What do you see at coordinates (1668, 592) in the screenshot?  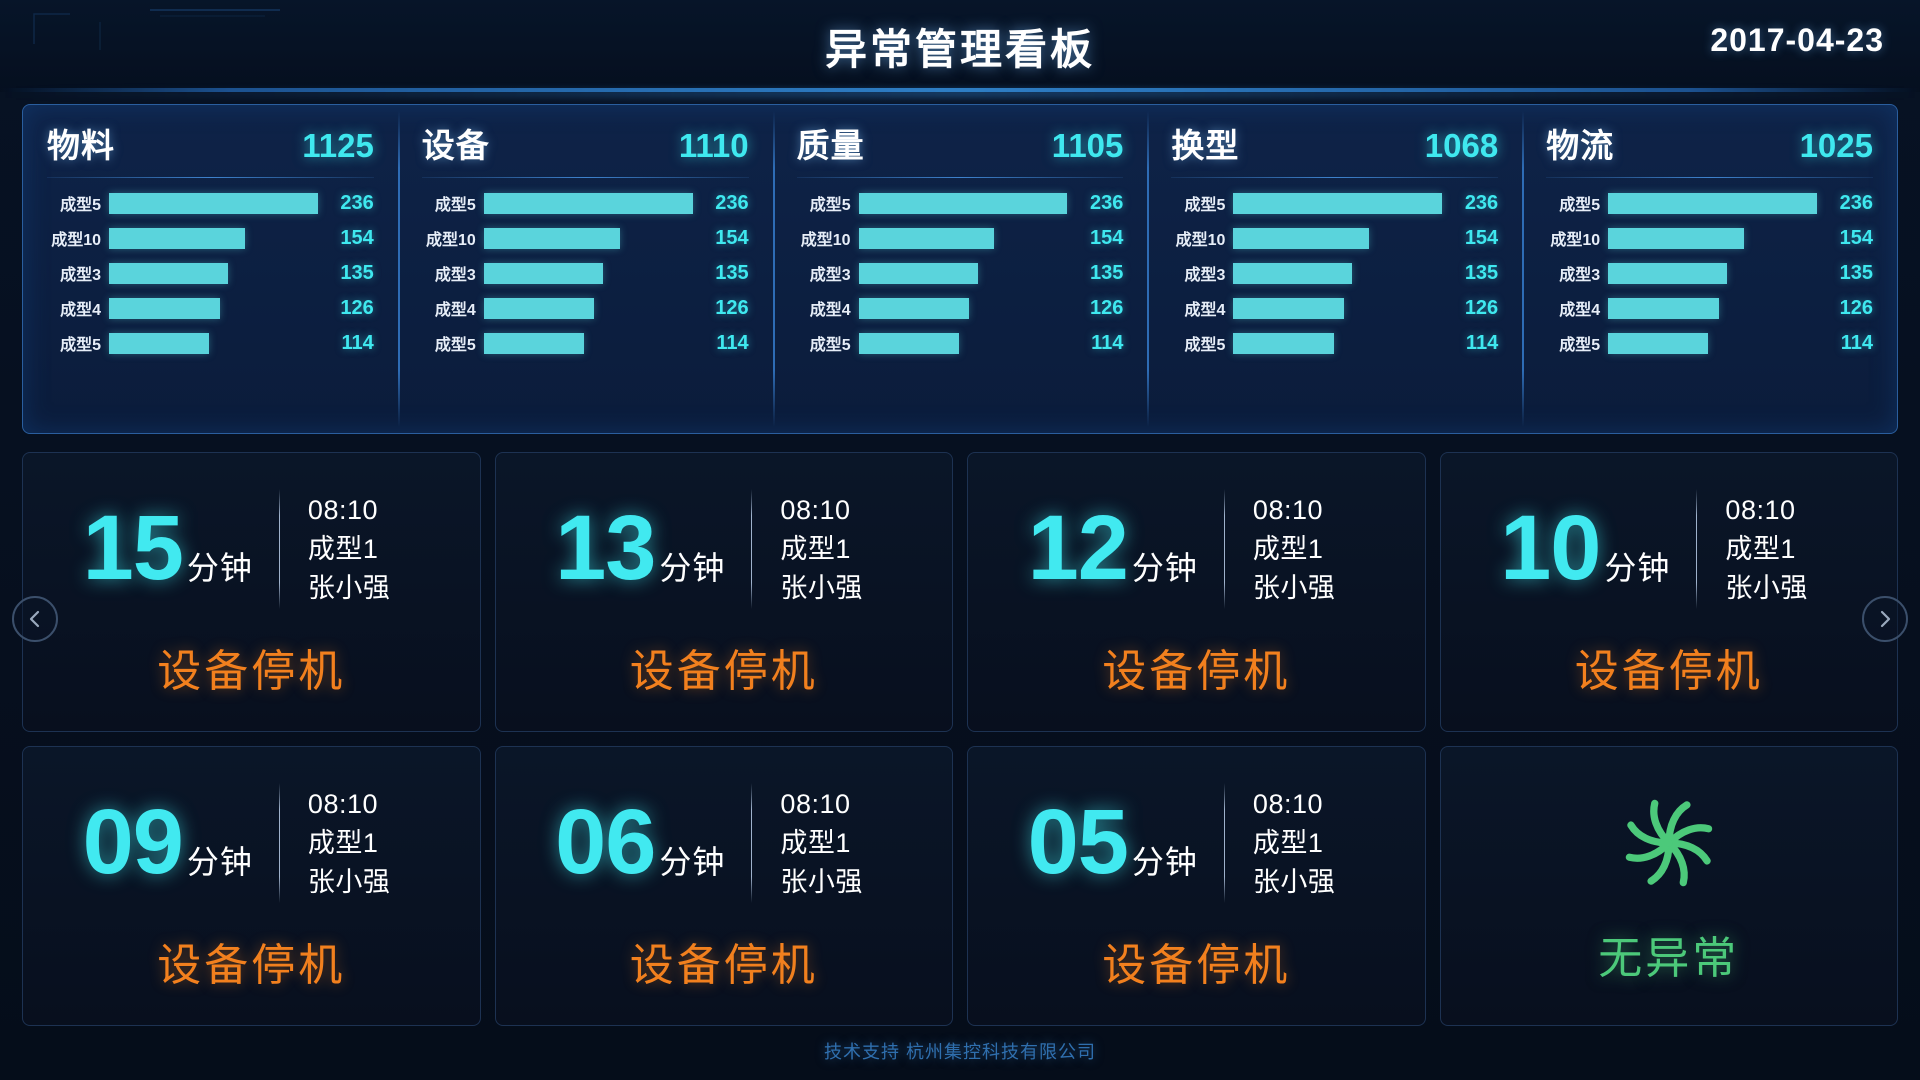 I see `alert-card: 10 分钟 08:10 成型1 张小强 设备停机` at bounding box center [1668, 592].